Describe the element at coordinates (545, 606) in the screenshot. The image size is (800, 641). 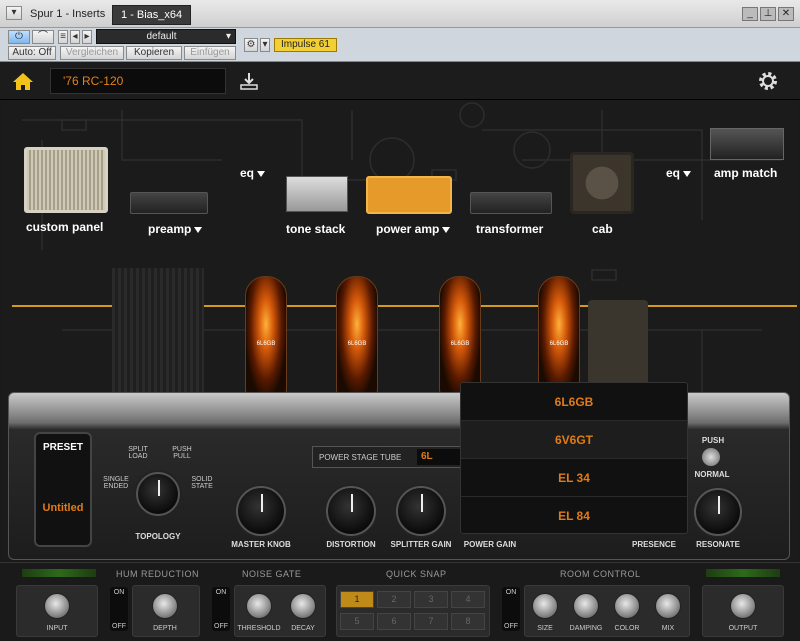
I see `size-knob` at that location.